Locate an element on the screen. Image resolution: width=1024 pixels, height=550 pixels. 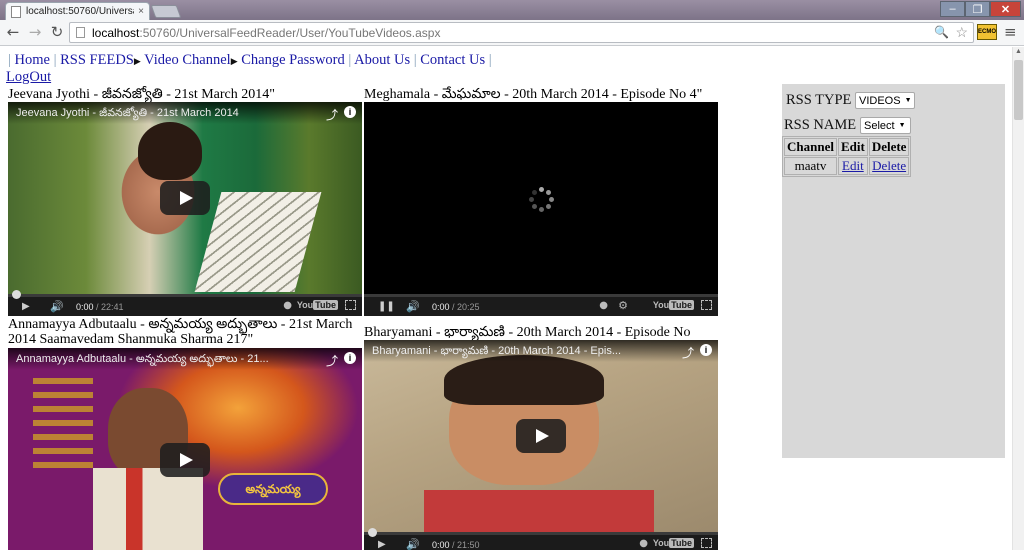
back-arrow-icon: ← is located at coordinates (13, 32).